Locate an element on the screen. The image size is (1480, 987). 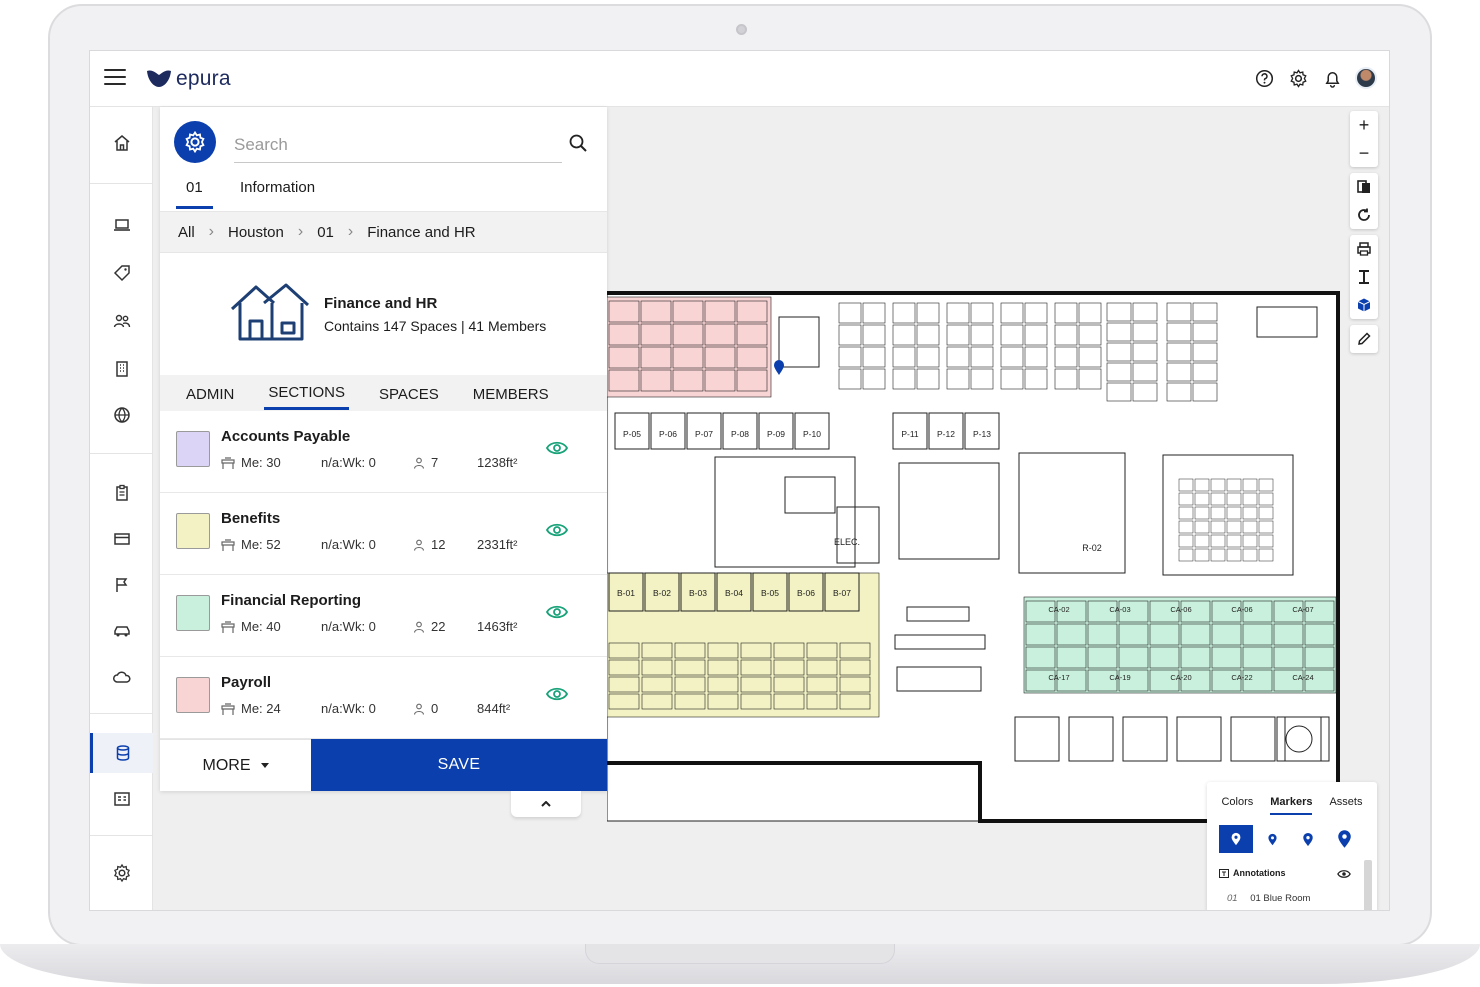
office-label: B-02 is located at coordinates (662, 593).